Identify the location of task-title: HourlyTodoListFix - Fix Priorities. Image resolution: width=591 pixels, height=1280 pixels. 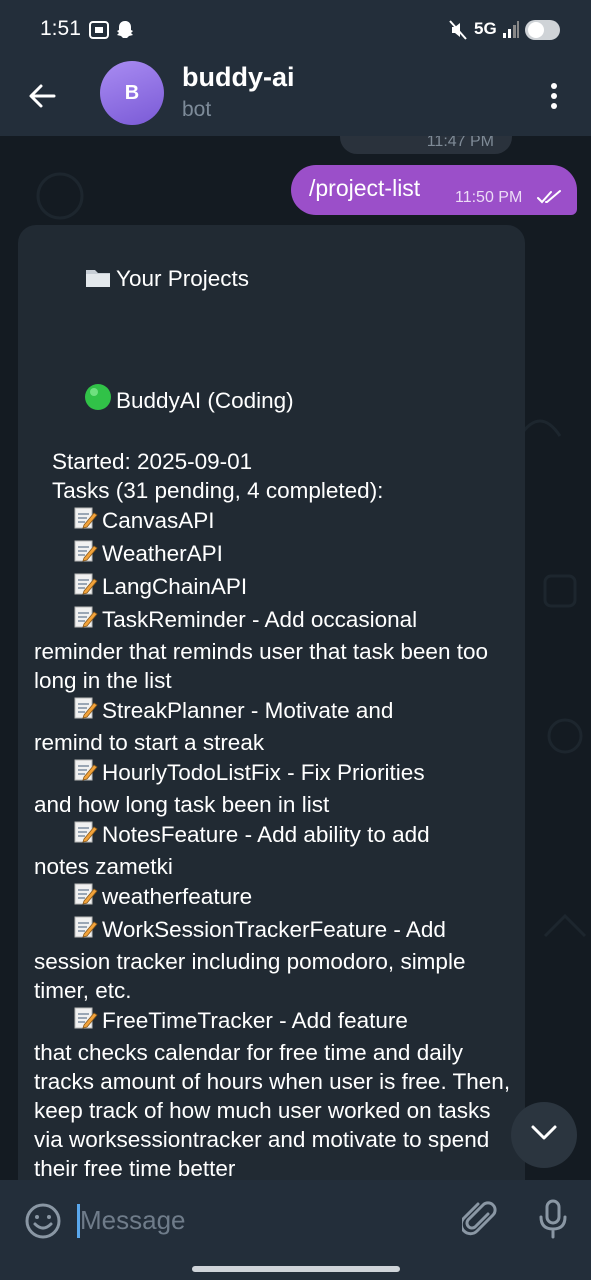
(263, 772).